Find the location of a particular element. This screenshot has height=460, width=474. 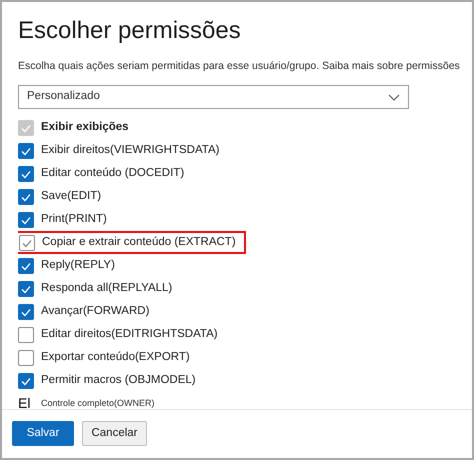

save-button: Salvar is located at coordinates (43, 433).